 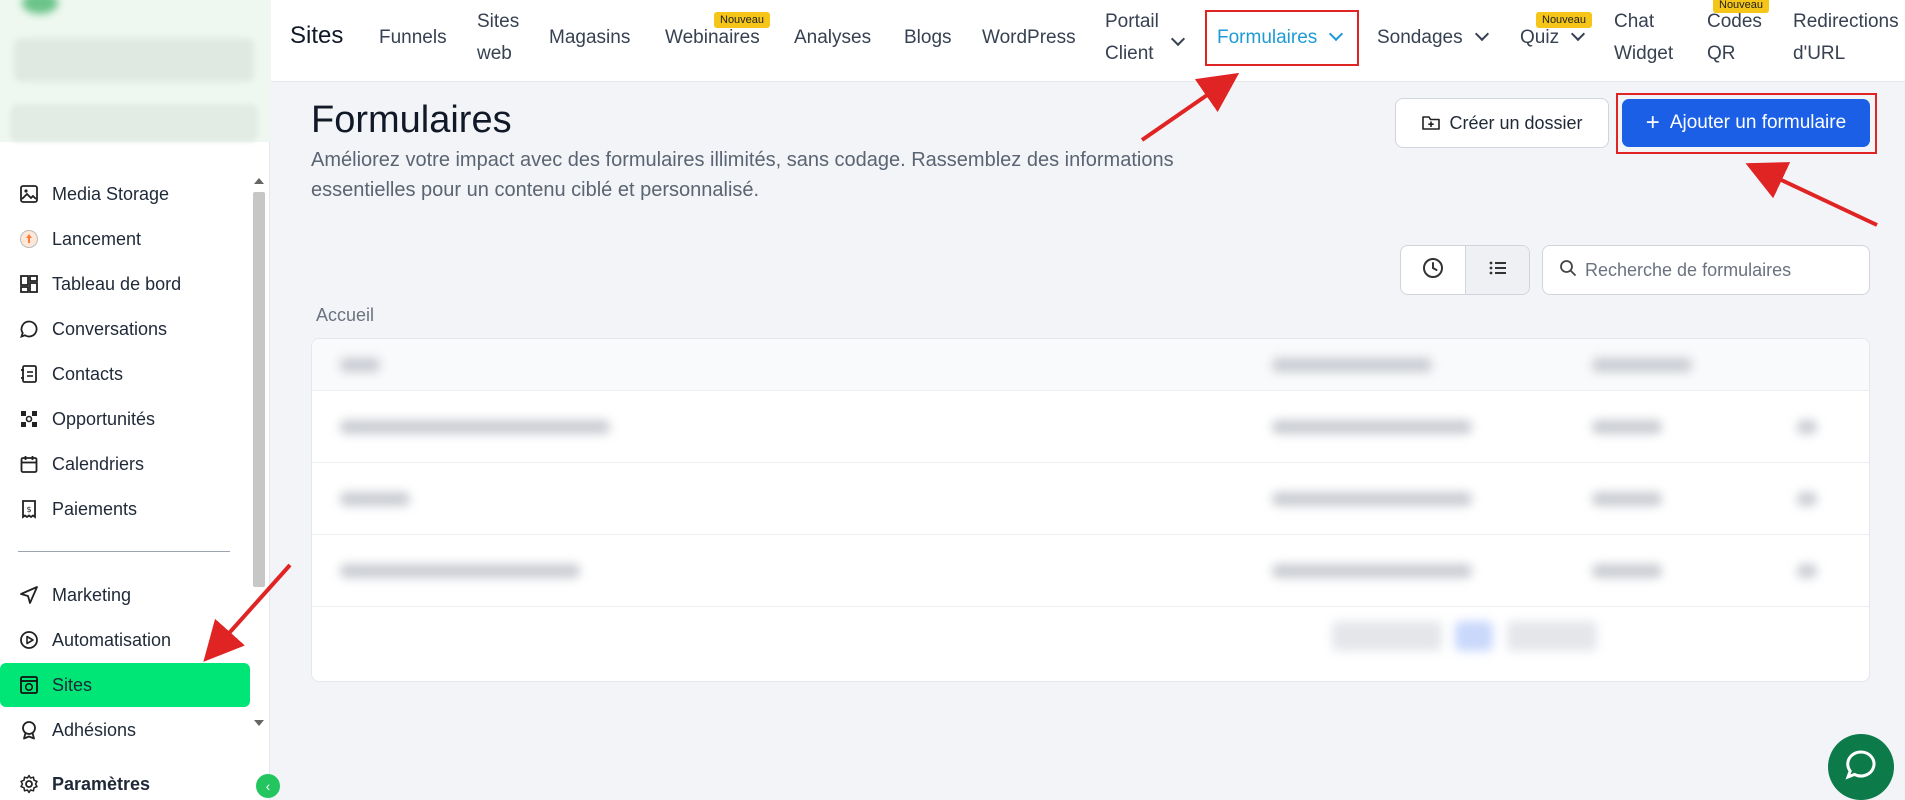 I want to click on sidebar-item-marketing: Marketing, so click(x=125, y=595).